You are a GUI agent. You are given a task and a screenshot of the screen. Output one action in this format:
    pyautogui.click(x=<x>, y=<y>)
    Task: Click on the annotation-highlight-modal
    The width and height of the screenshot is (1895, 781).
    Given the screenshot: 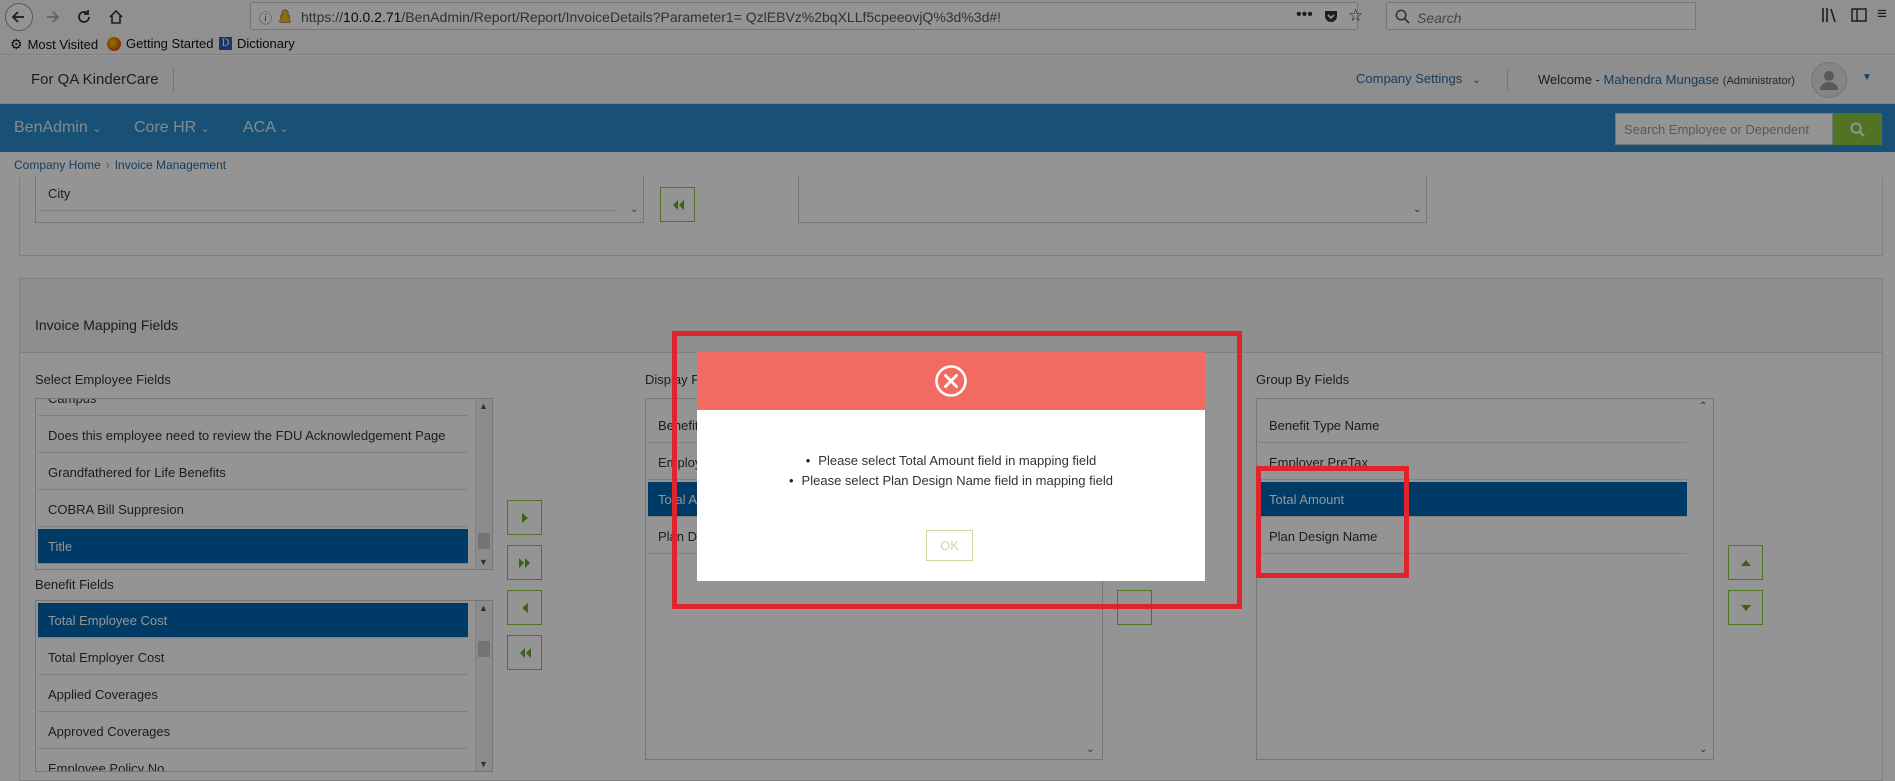 What is the action you would take?
    pyautogui.click(x=957, y=470)
    